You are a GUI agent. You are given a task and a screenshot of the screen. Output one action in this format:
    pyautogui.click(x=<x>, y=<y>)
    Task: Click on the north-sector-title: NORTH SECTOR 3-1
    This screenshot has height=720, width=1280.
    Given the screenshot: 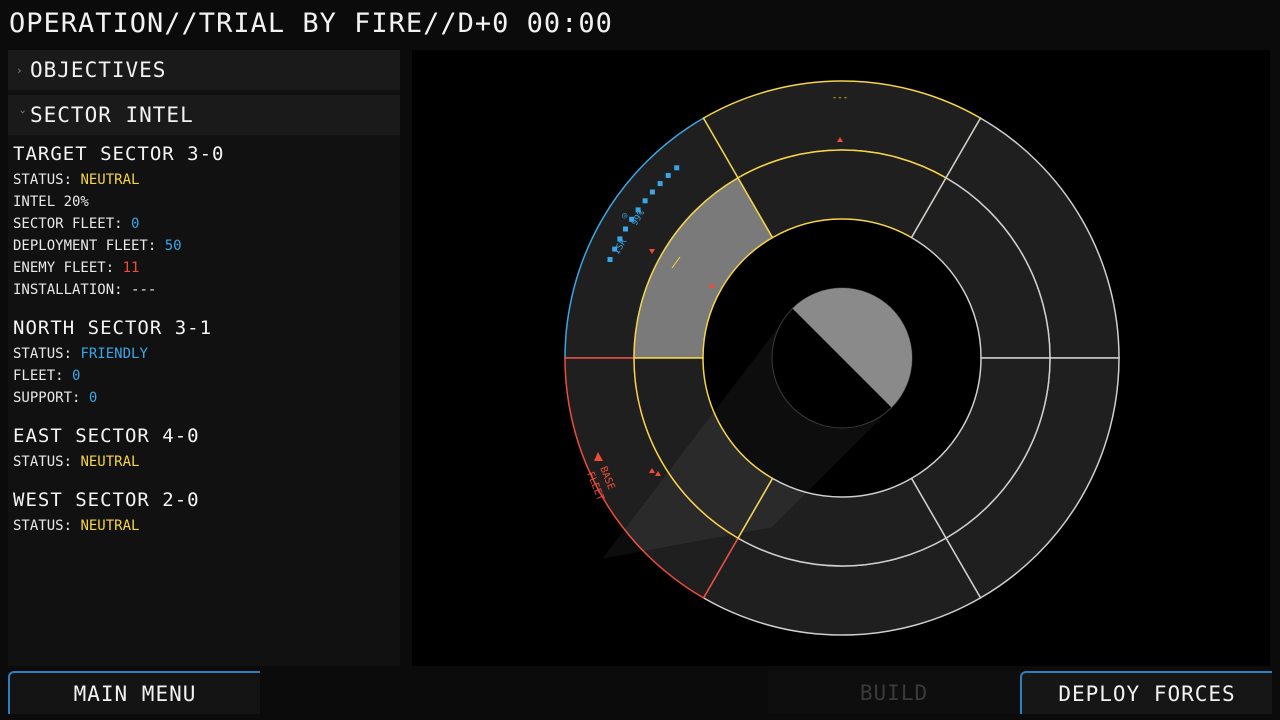 What is the action you would take?
    pyautogui.click(x=113, y=328)
    